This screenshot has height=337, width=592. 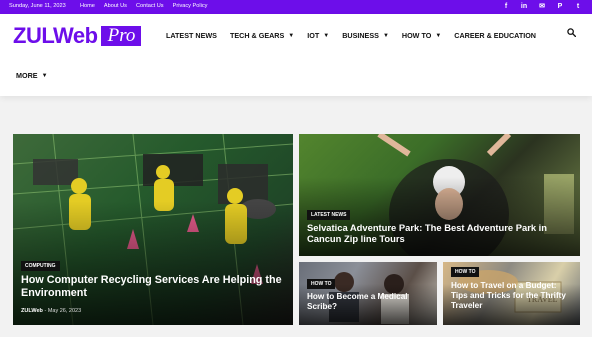 What do you see at coordinates (27, 75) in the screenshot?
I see `nav-label: MORE` at bounding box center [27, 75].